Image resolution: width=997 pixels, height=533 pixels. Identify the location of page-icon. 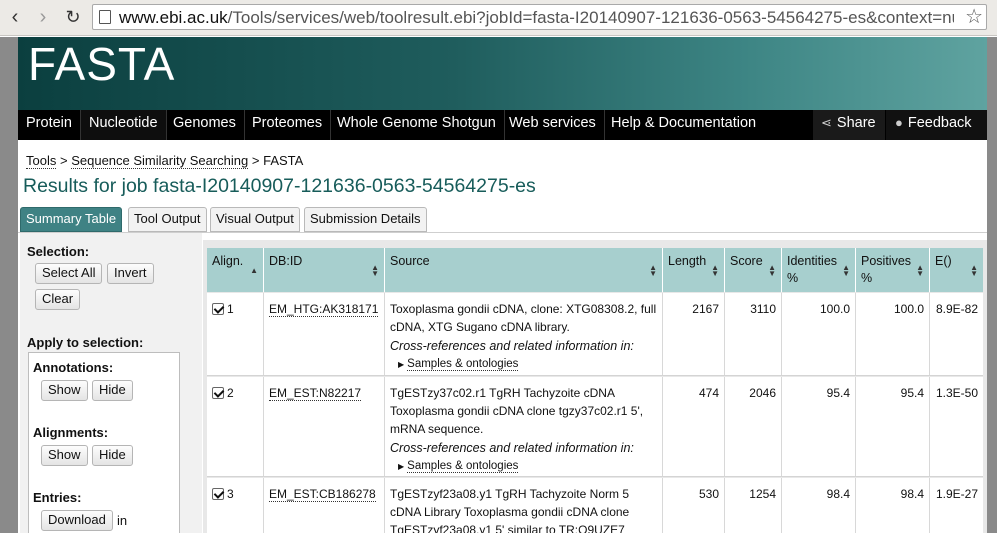
(105, 17).